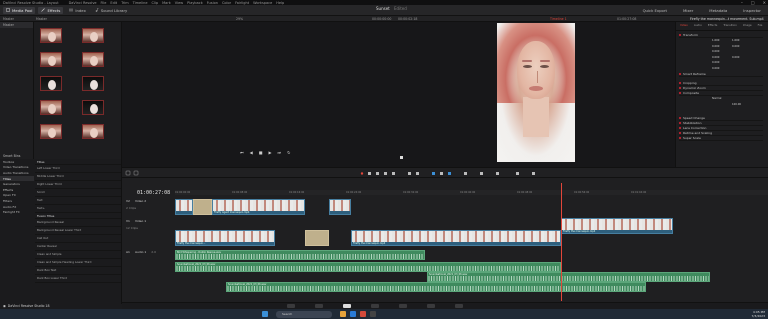 This screenshot has width=768, height=319. Describe the element at coordinates (78, 185) in the screenshot. I see `effect-item: Right Lower Third` at that location.